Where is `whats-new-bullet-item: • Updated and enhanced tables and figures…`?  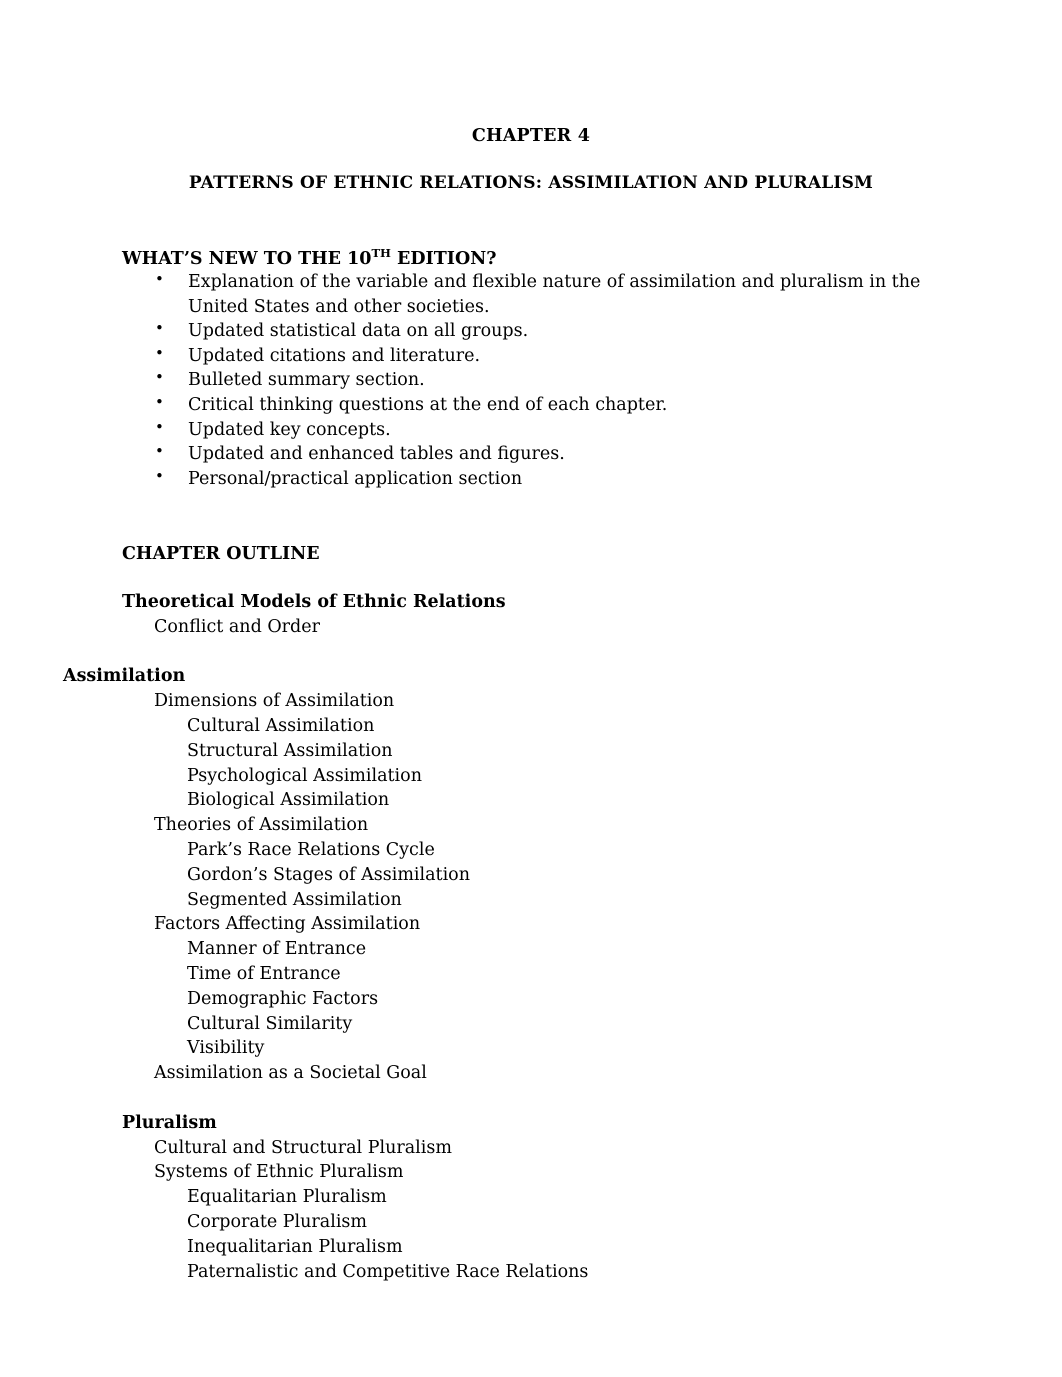
whats-new-bullet-item: • Updated and enhanced tables and figures… is located at coordinates (545, 454).